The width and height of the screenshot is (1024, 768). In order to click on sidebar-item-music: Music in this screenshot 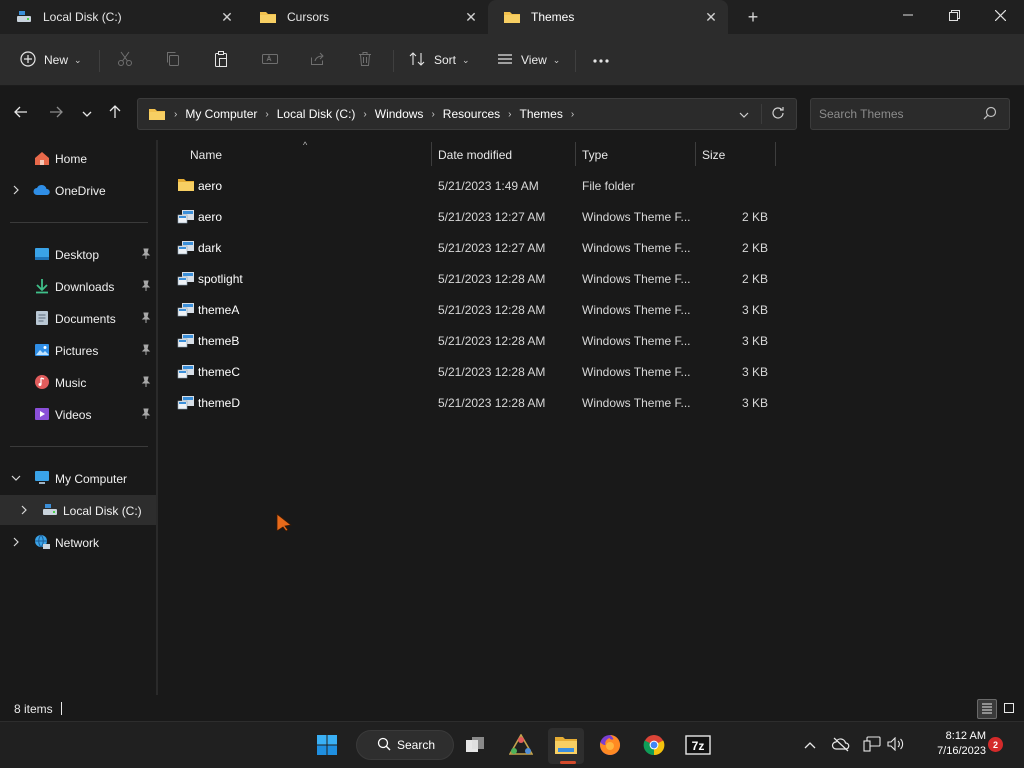, I will do `click(78, 382)`.